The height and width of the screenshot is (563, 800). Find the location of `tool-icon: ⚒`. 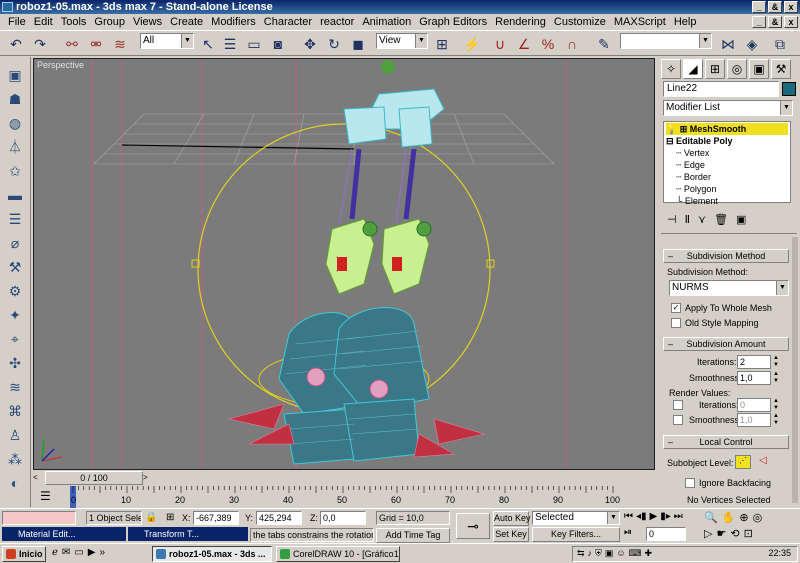

tool-icon: ⚒ is located at coordinates (15, 267).